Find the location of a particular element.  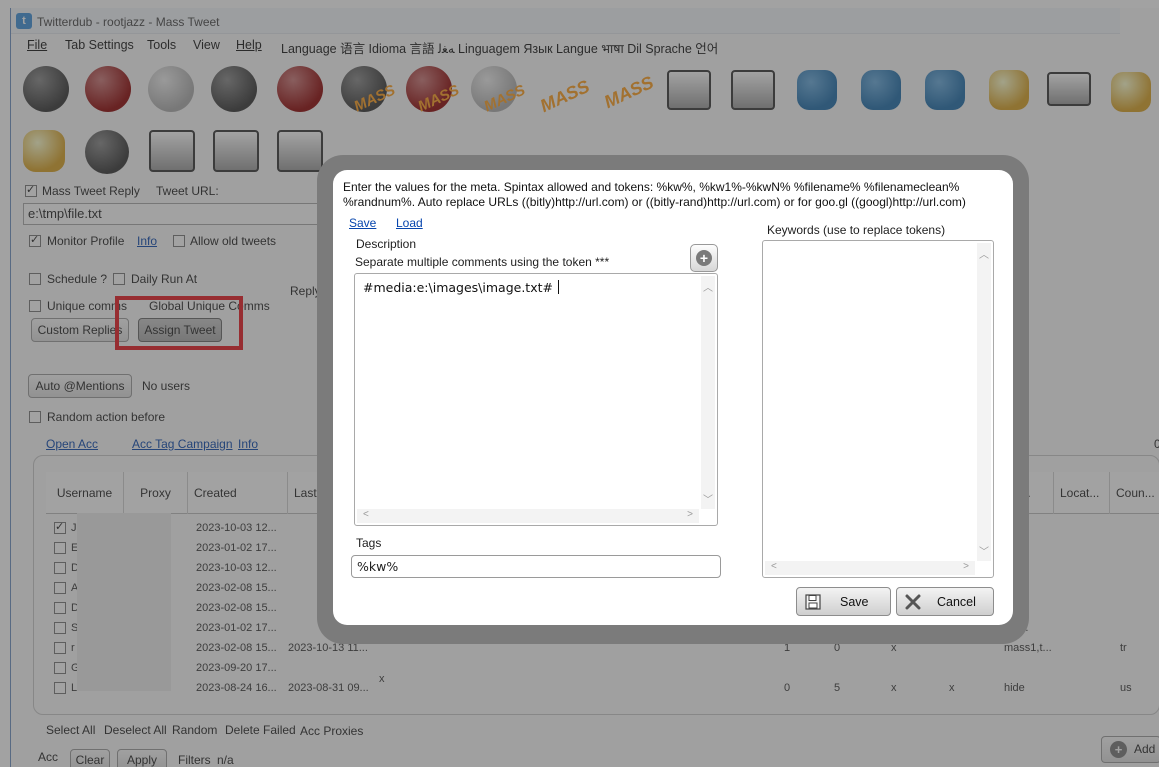

text-cursor is located at coordinates (558, 287).